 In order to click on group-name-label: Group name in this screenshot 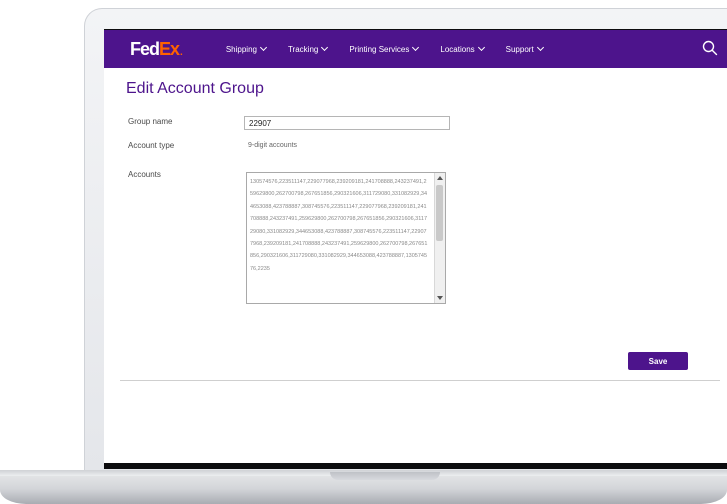, I will do `click(150, 121)`.